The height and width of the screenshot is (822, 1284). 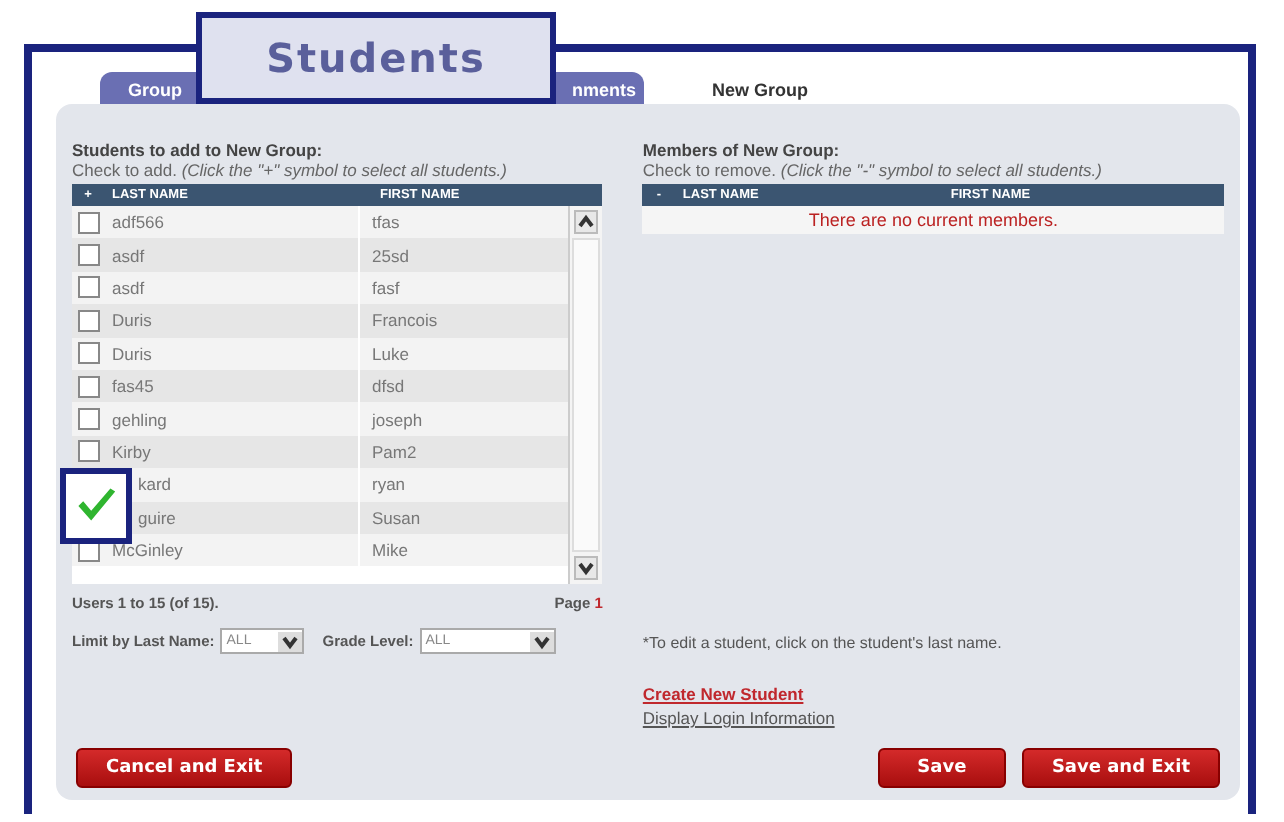 What do you see at coordinates (386, 287) in the screenshot?
I see `first-name-text: fasf` at bounding box center [386, 287].